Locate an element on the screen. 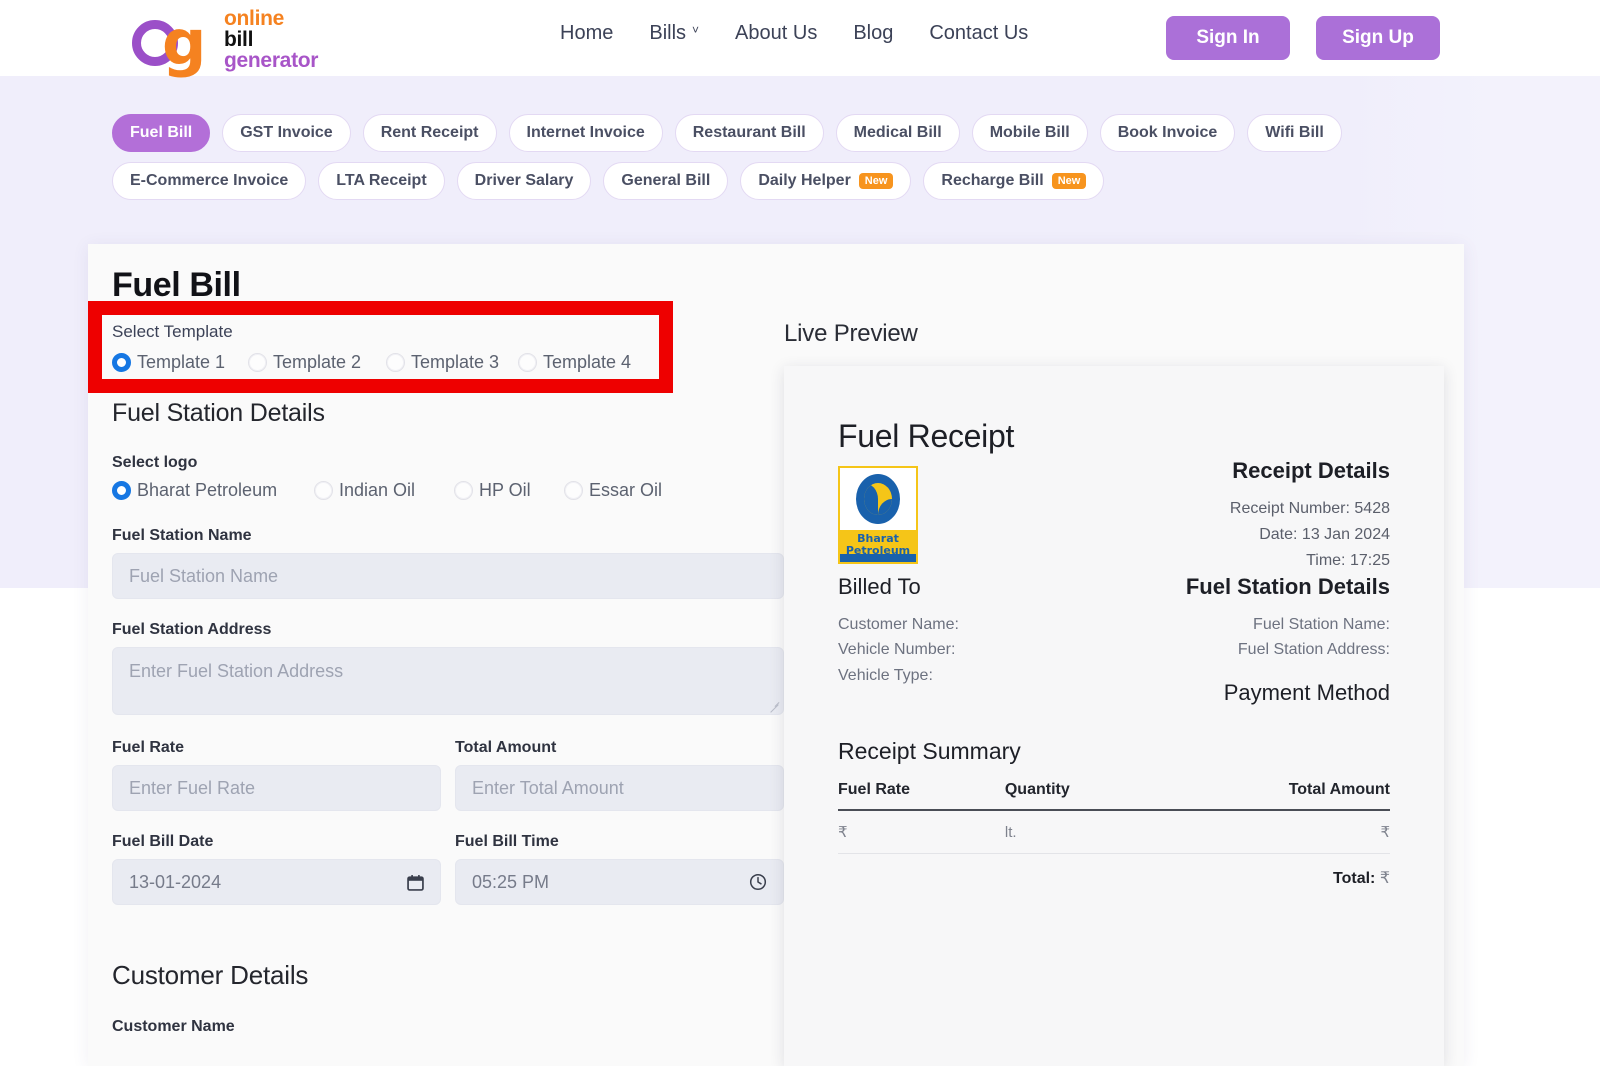 The height and width of the screenshot is (1066, 1600). chip-label: Medical Bill is located at coordinates (897, 132).